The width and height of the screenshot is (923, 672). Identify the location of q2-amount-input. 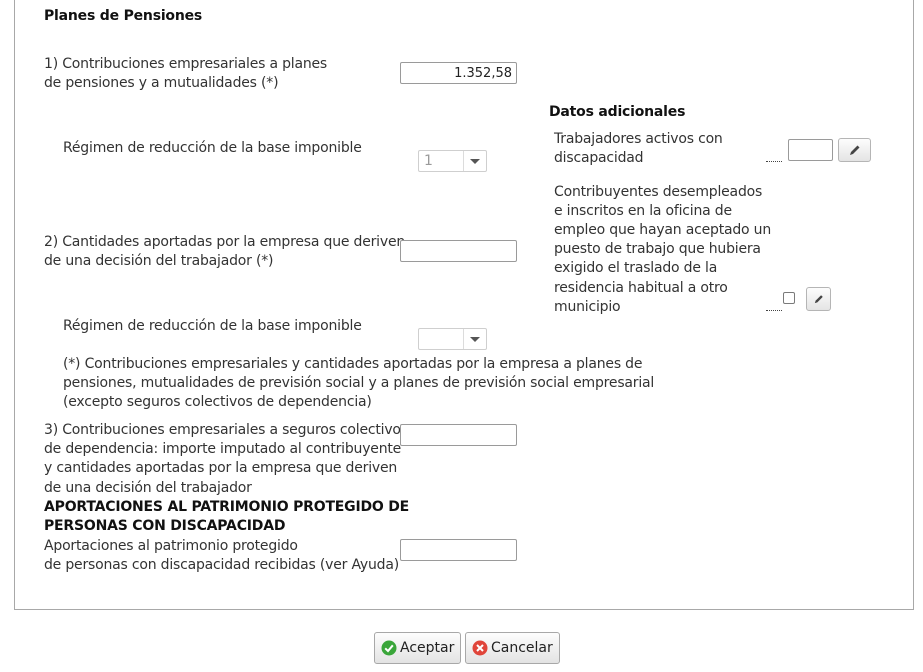
(458, 251).